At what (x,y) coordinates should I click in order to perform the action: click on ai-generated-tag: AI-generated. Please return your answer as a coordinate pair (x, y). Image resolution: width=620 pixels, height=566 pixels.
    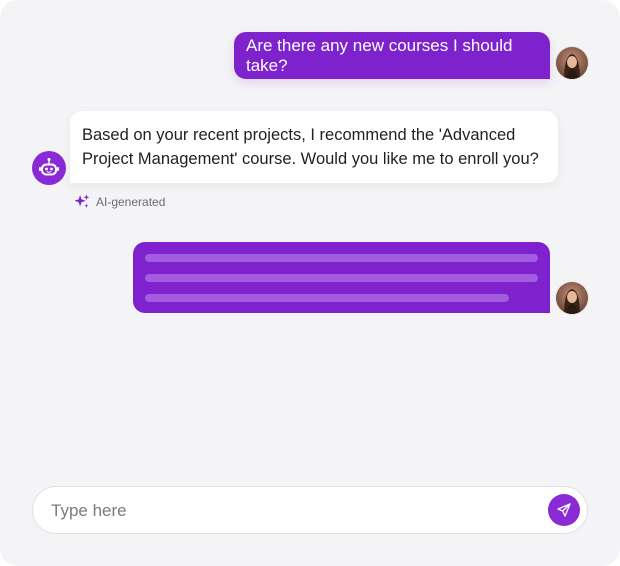
    Looking at the image, I should click on (119, 201).